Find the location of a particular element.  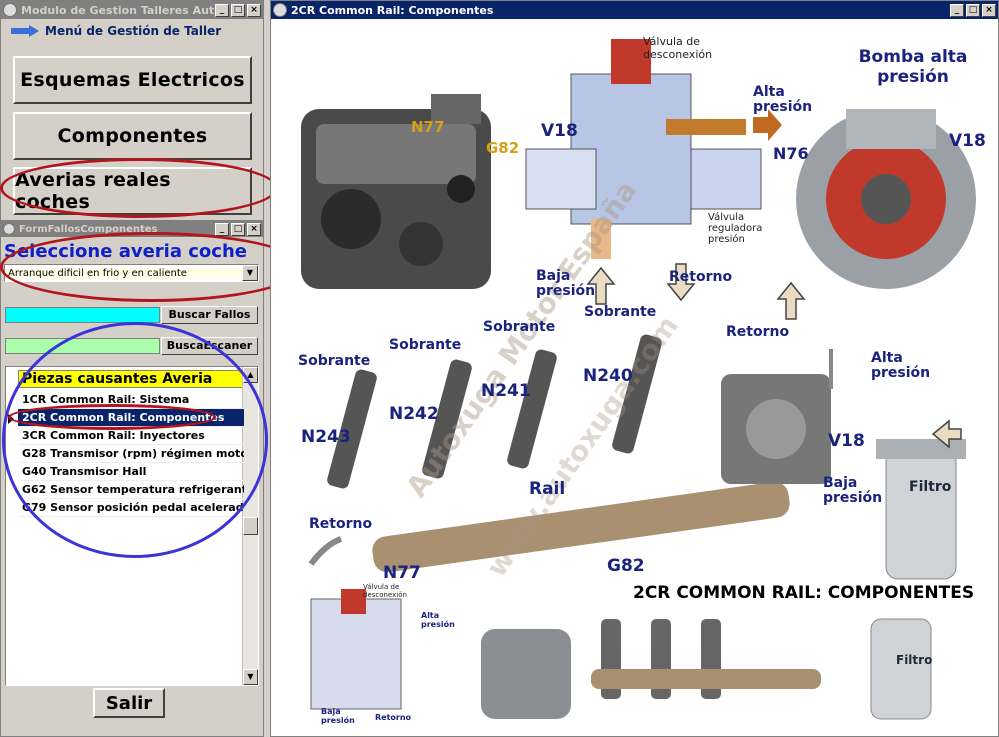

main-menu-titlebar: Modulo de Gestion Talleres Aut... _ □ × is located at coordinates (132, 10).